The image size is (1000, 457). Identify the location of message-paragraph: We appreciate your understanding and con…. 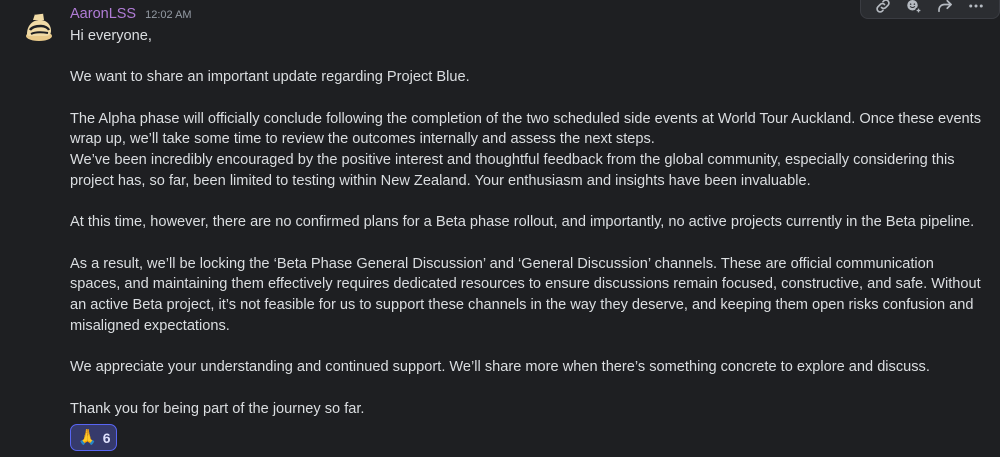
(500, 367).